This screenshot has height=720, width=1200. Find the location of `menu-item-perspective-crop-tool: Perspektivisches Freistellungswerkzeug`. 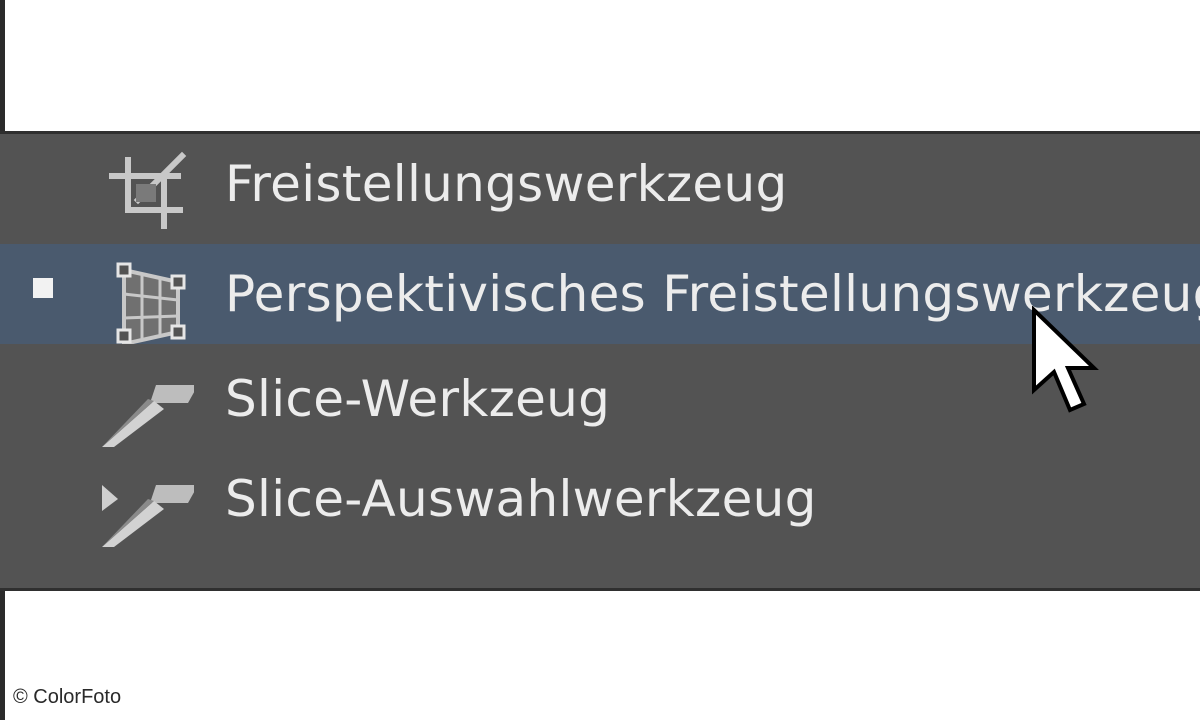

menu-item-perspective-crop-tool: Perspektivisches Freistellungswerkzeug is located at coordinates (600, 294).